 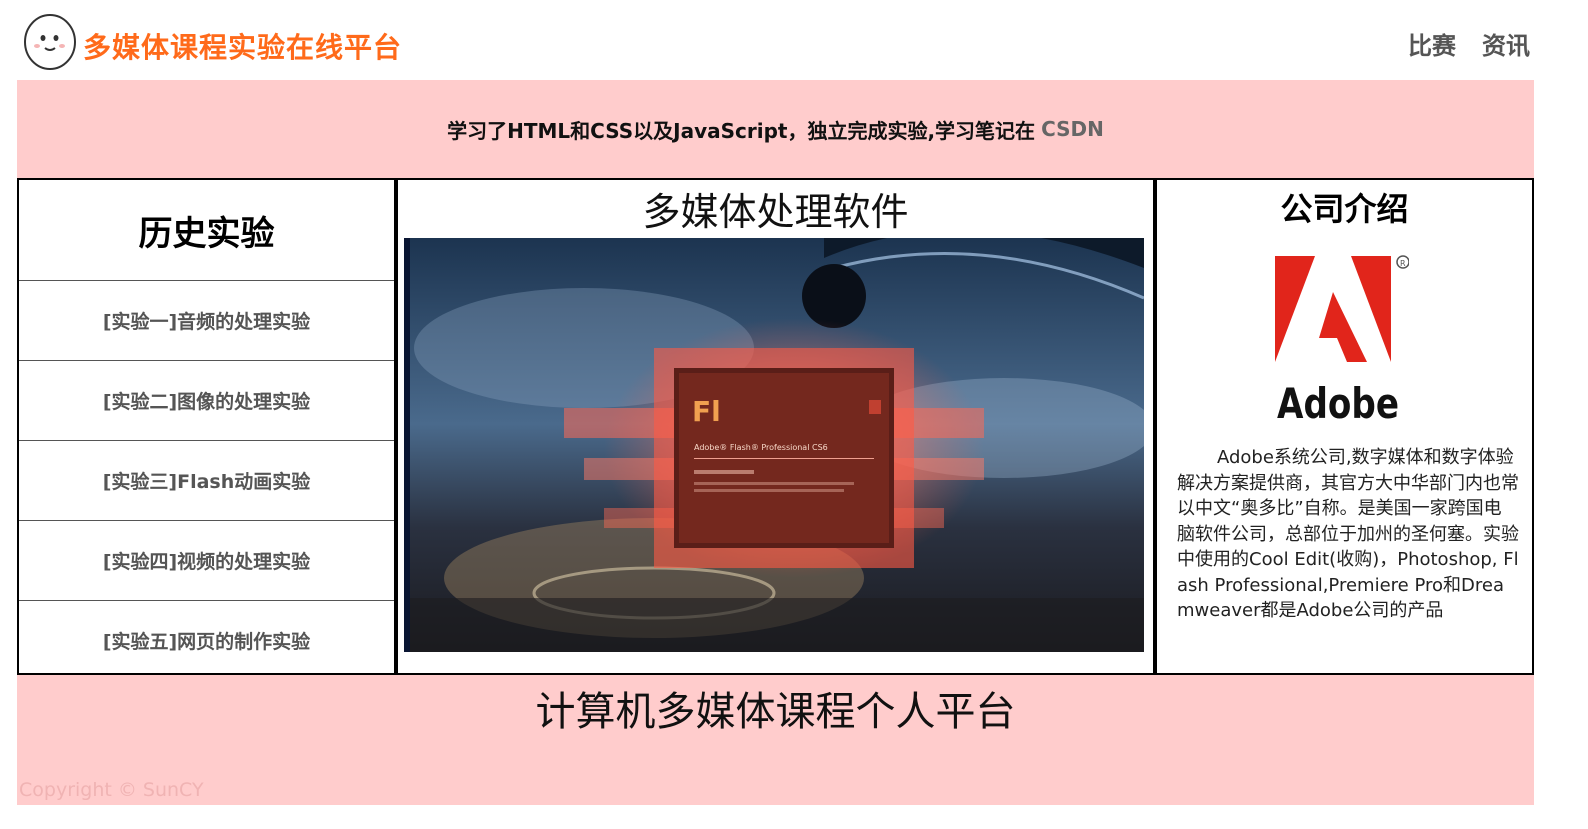 What do you see at coordinates (1403, 263) in the screenshot?
I see `svg-text: R` at bounding box center [1403, 263].